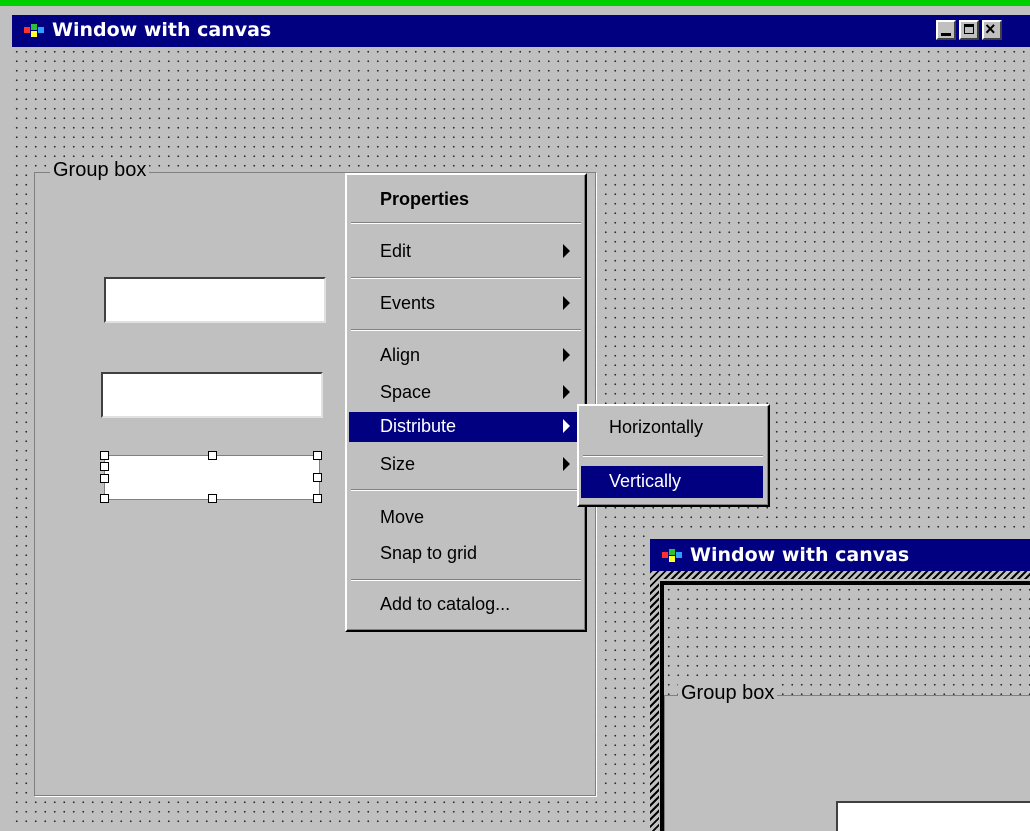  What do you see at coordinates (100, 170) in the screenshot?
I see `group-box-label: Group box` at bounding box center [100, 170].